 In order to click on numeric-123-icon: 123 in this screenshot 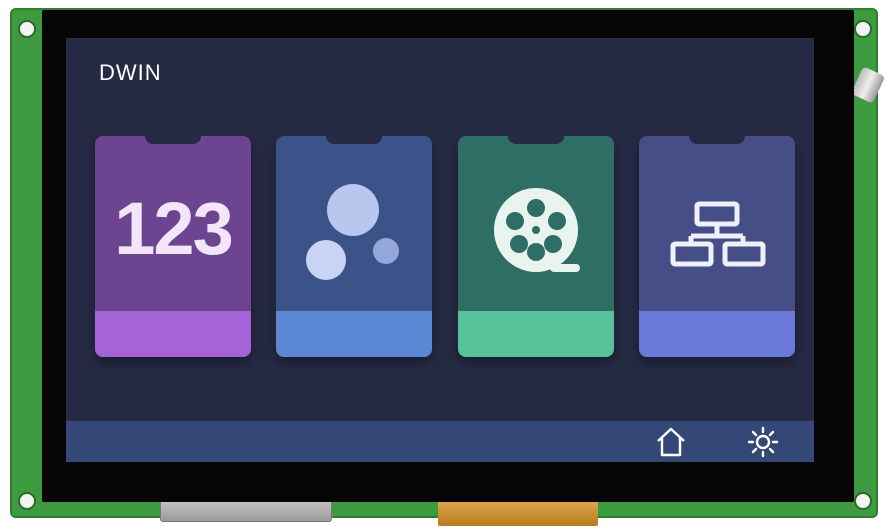, I will do `click(173, 228)`.